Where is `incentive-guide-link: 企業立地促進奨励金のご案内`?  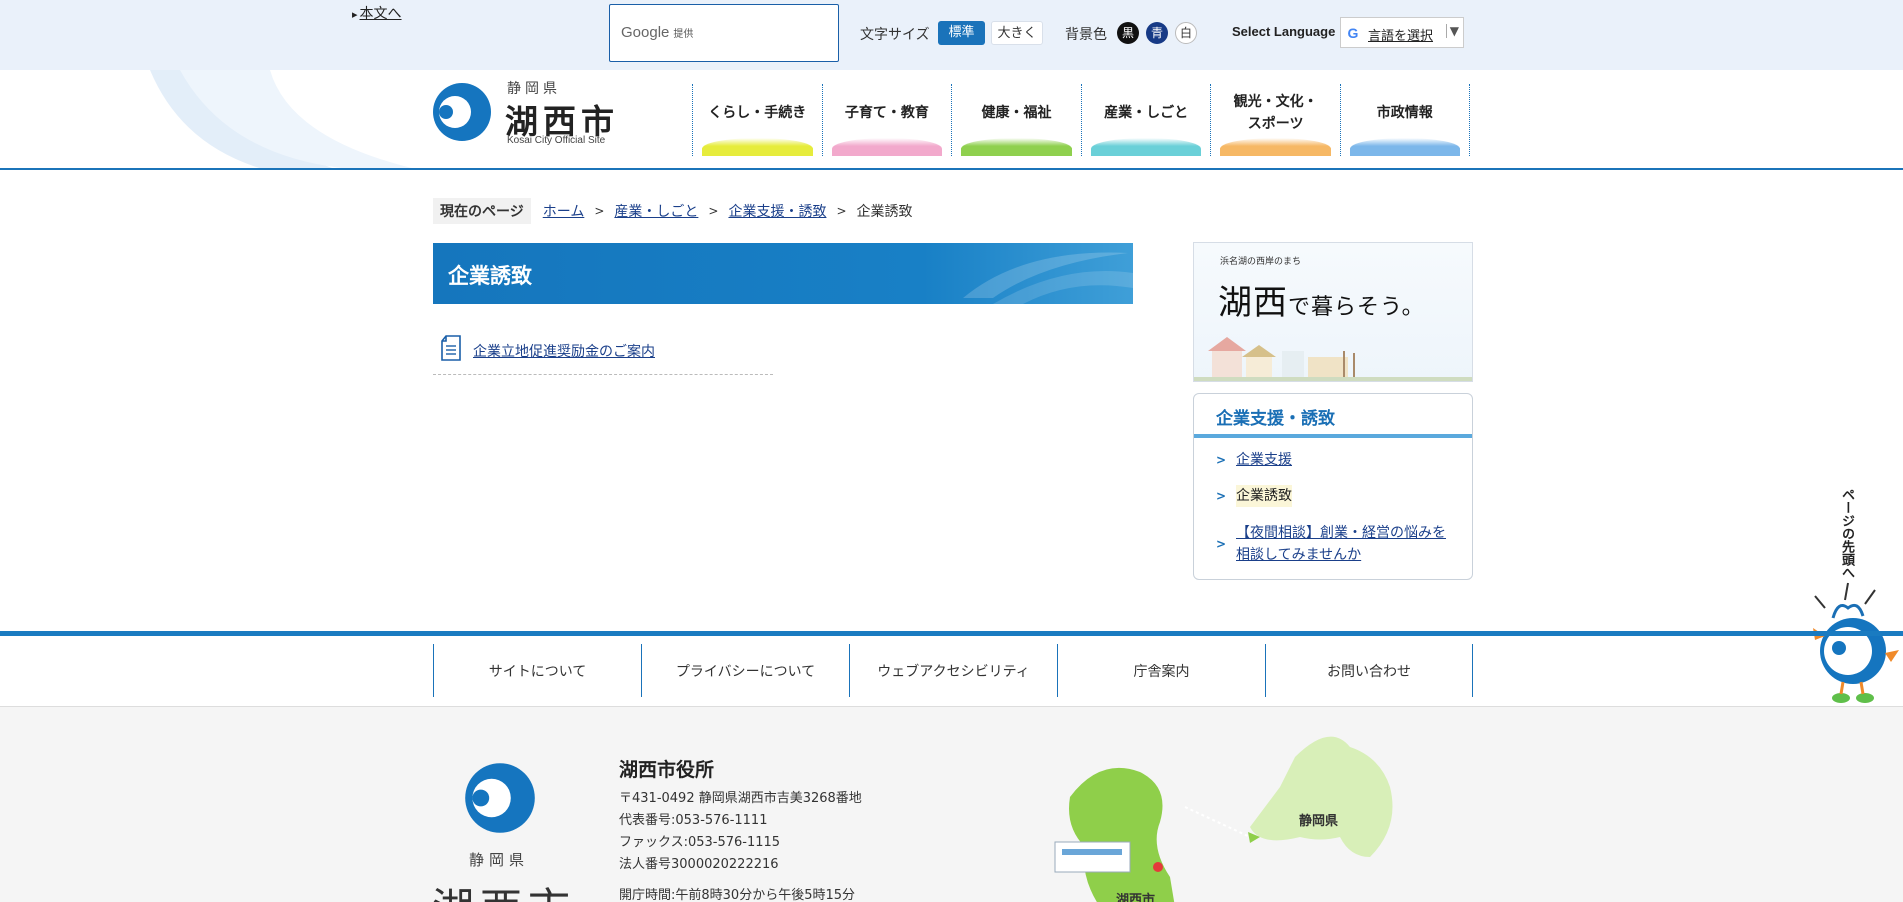 incentive-guide-link: 企業立地促進奨励金のご案内 is located at coordinates (564, 351).